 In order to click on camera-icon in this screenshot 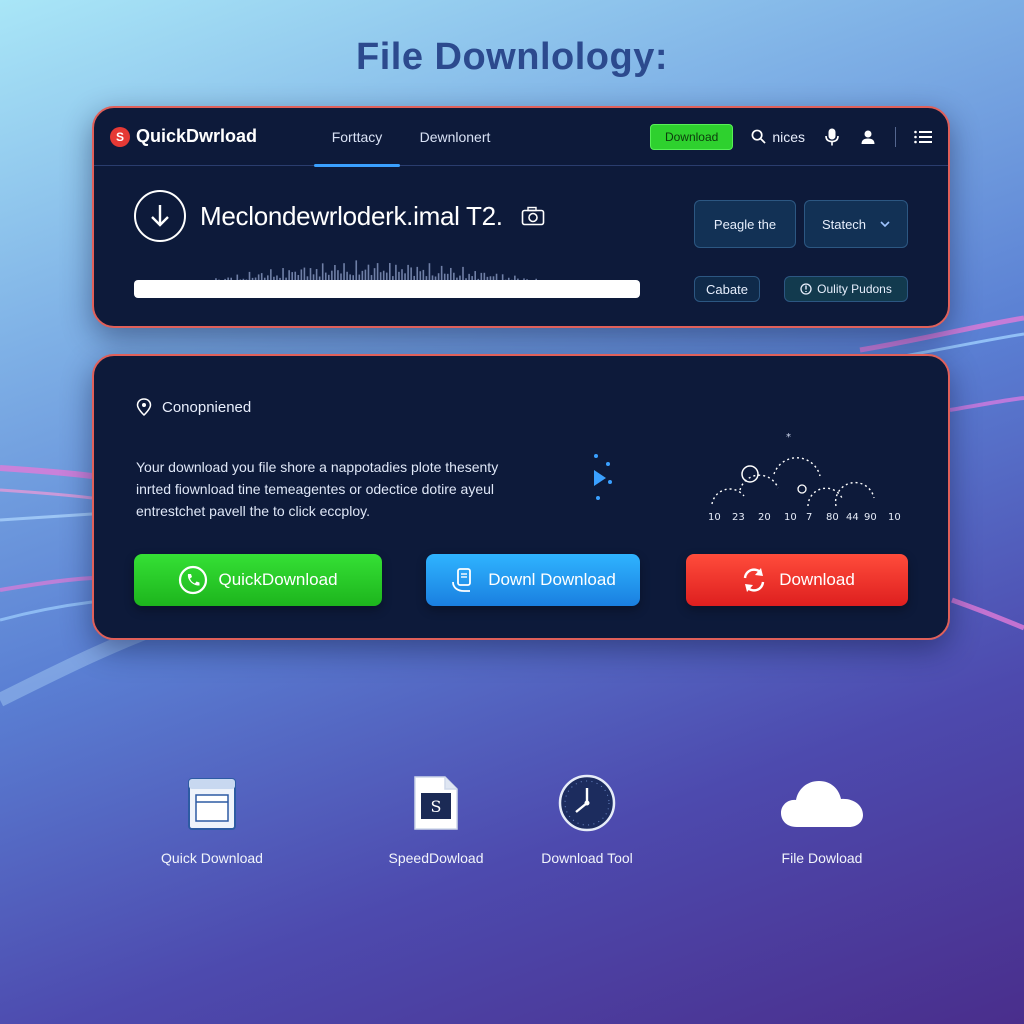, I will do `click(533, 216)`.